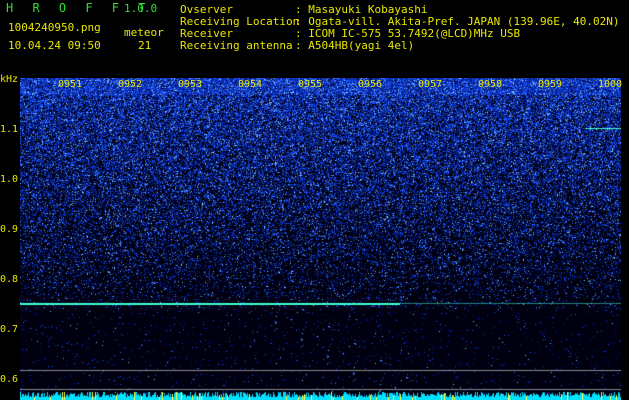  What do you see at coordinates (54, 27) in the screenshot?
I see `file-name: 1004240950.png` at bounding box center [54, 27].